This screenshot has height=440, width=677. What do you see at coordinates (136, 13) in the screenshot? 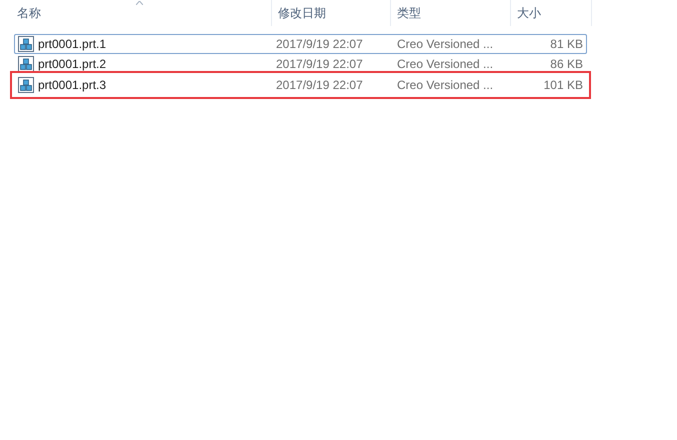
I see `column-header: 名称` at bounding box center [136, 13].